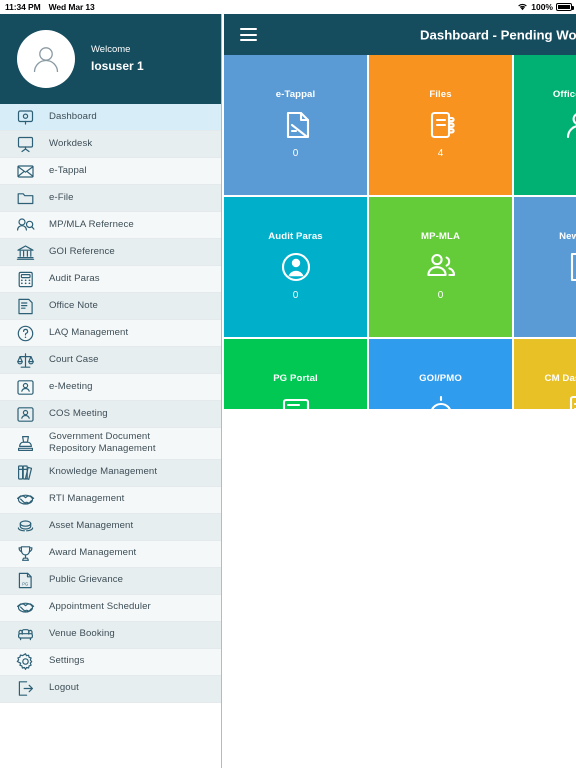  What do you see at coordinates (117, 65) in the screenshot?
I see `user-name: Iosuser 1` at bounding box center [117, 65].